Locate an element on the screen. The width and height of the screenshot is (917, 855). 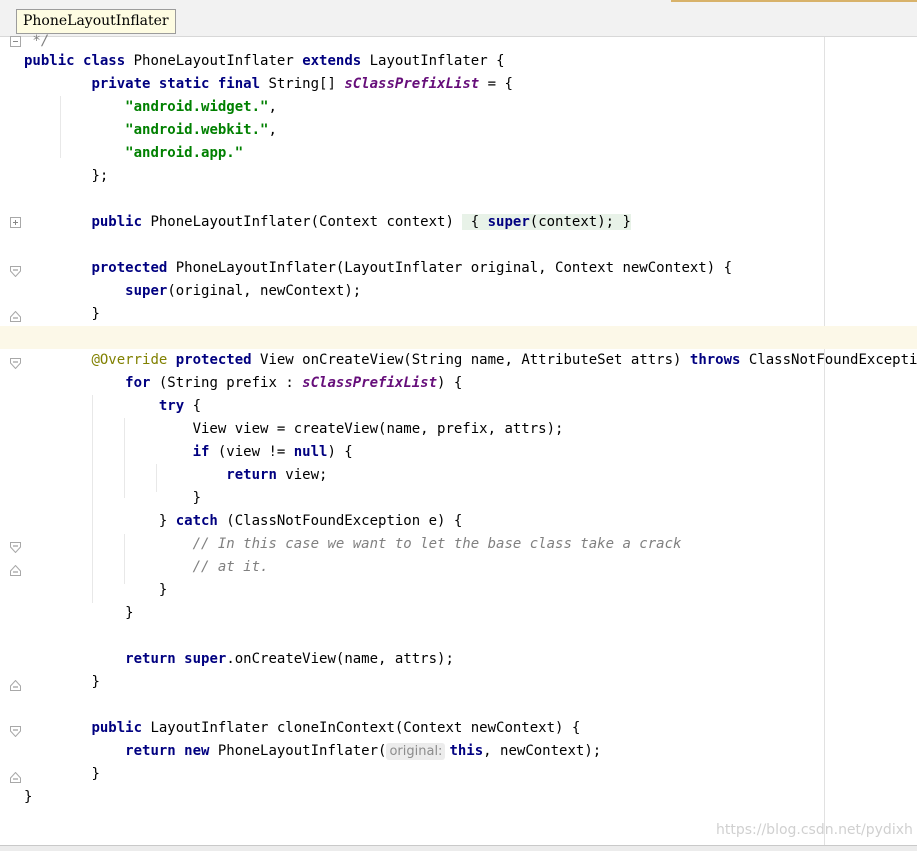
keyword-return: return is located at coordinates (251, 475).